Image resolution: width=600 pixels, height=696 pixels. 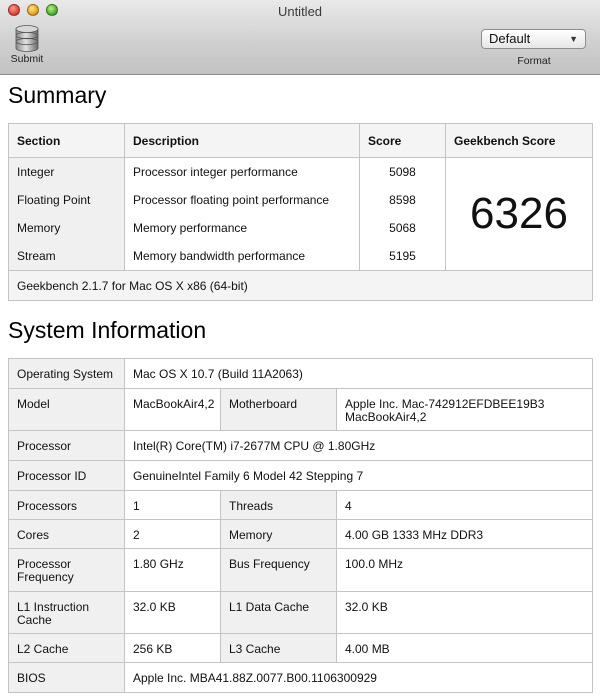 I want to click on row-section: Integer, so click(x=66, y=171).